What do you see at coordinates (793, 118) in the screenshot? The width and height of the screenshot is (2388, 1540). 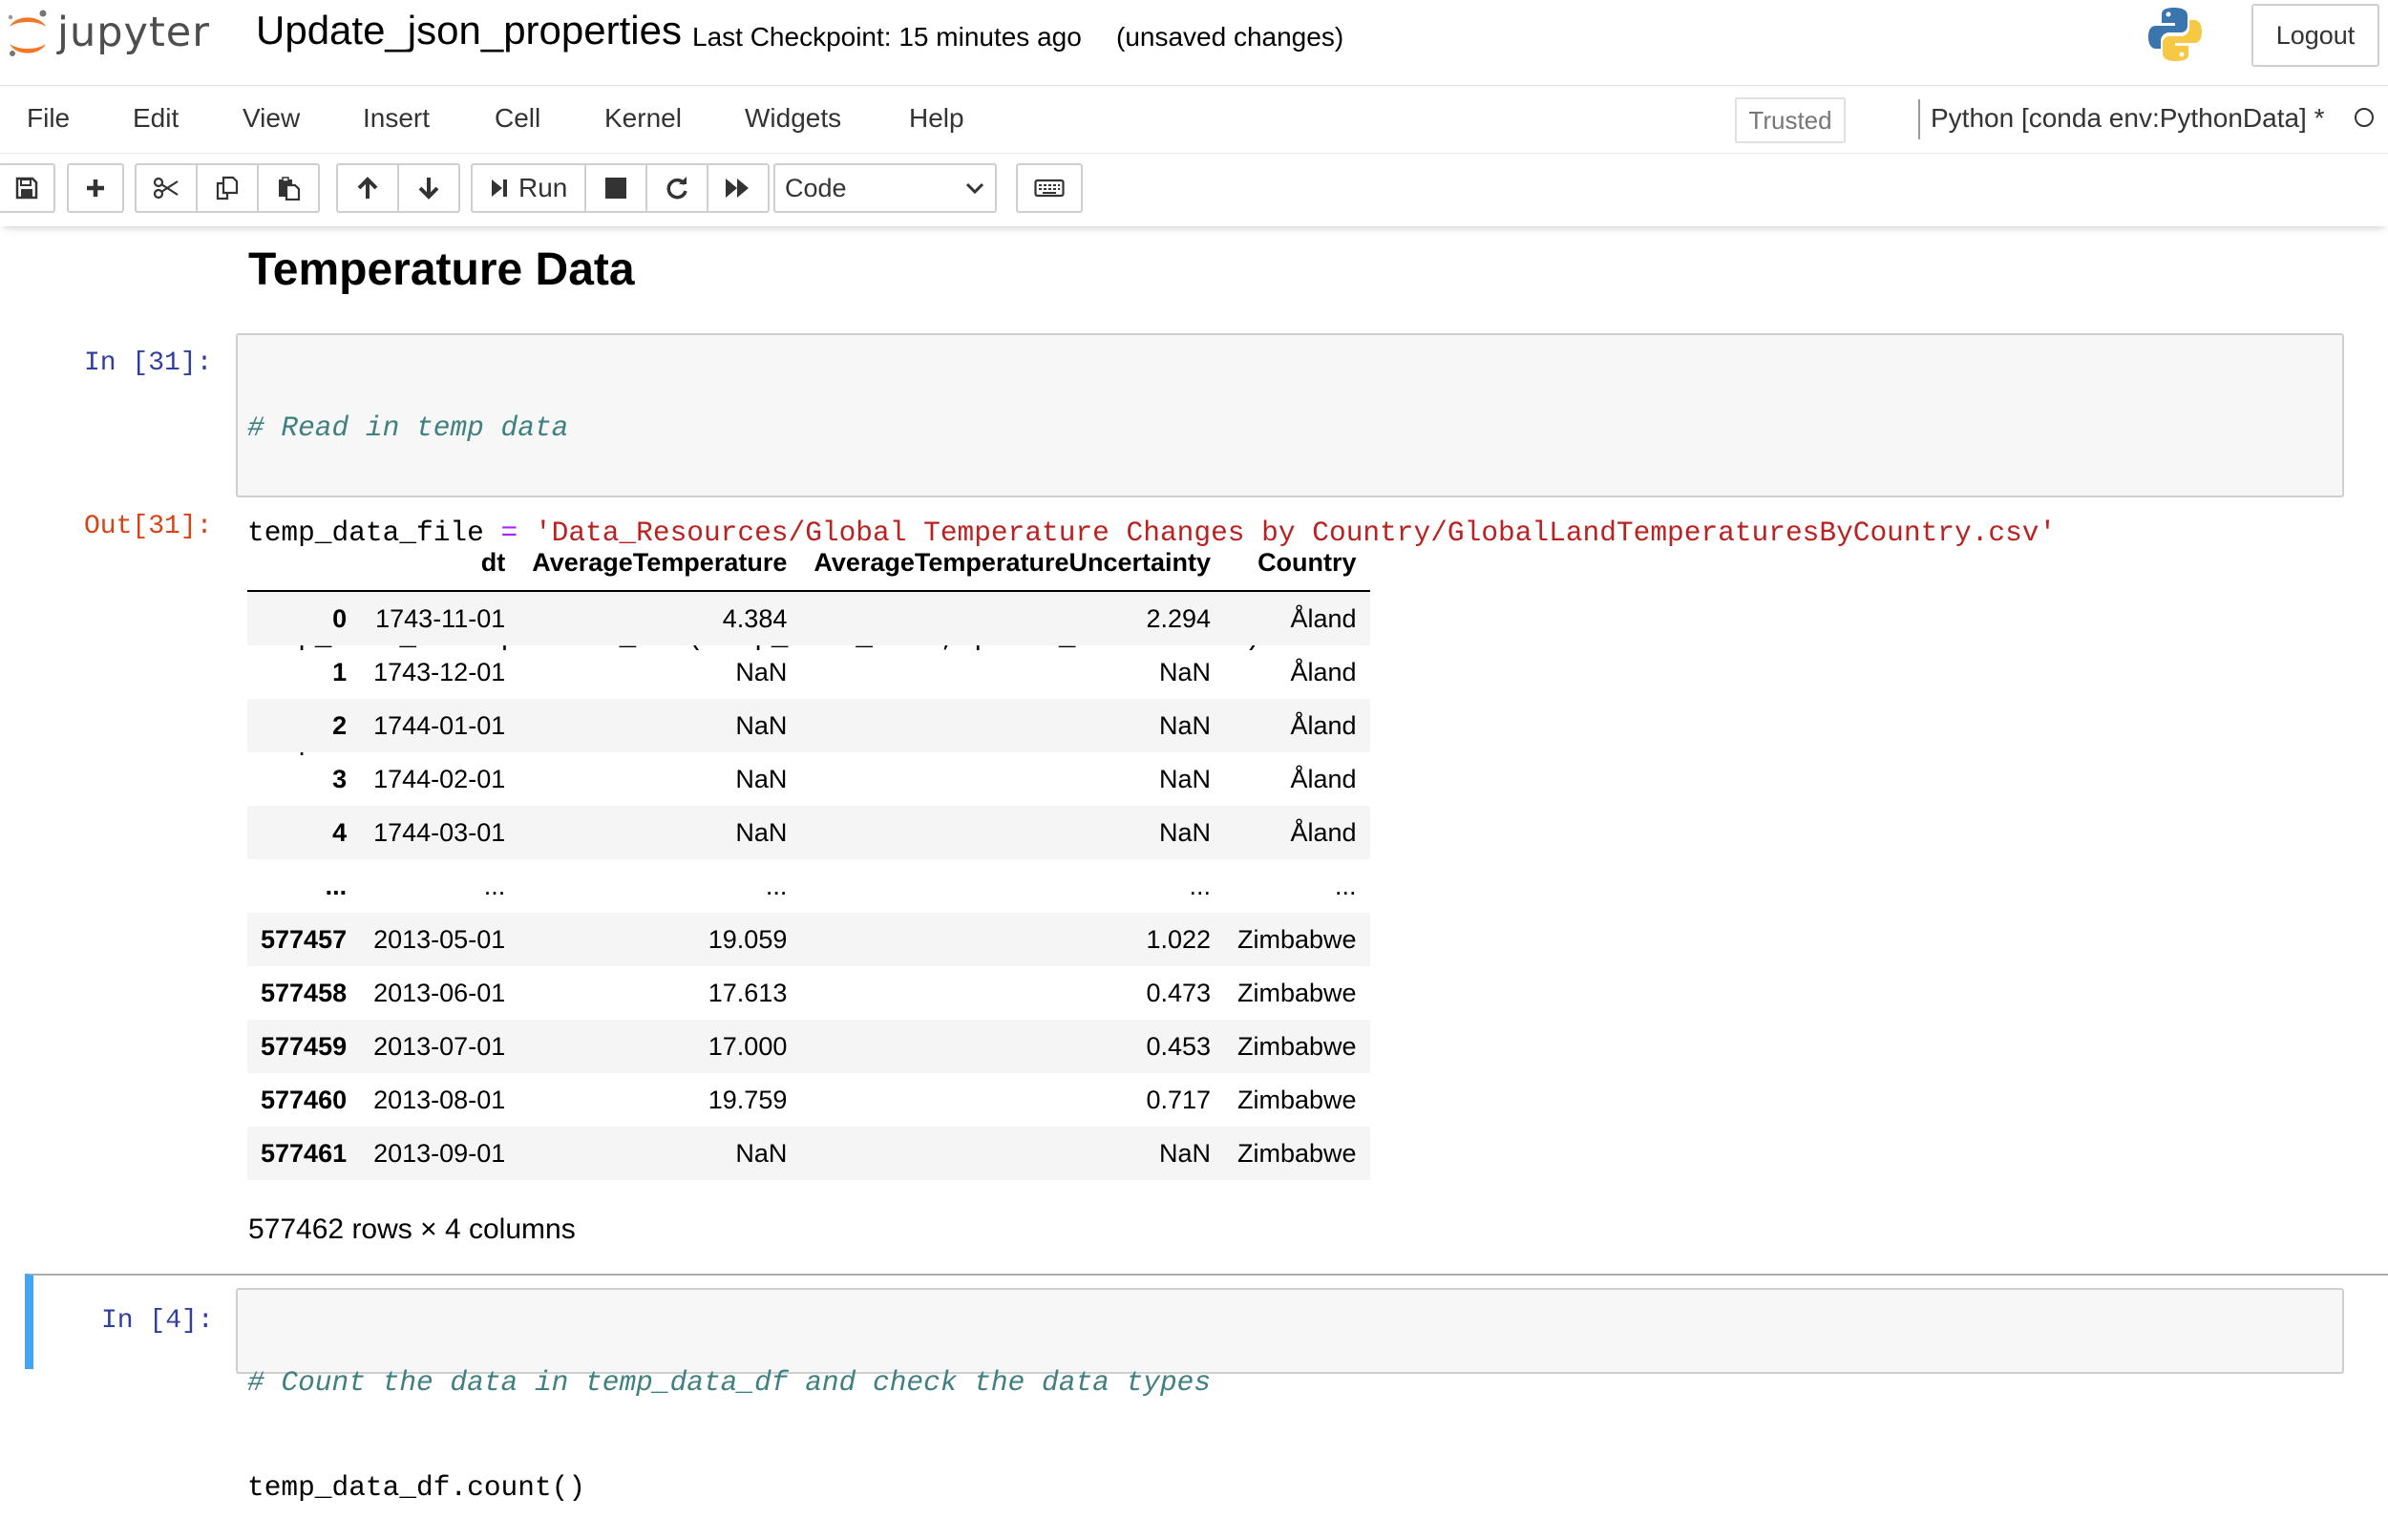 I see `menu-widgets: Widgets` at bounding box center [793, 118].